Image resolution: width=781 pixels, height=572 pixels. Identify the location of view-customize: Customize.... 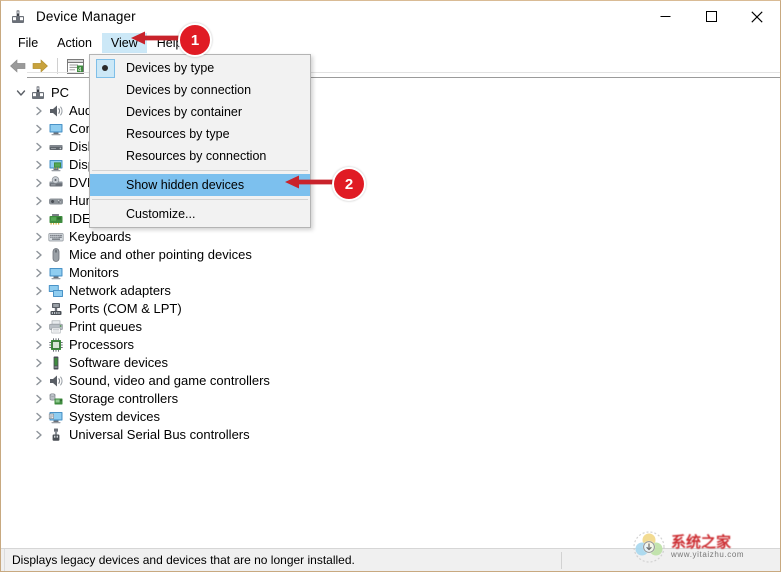
(200, 214).